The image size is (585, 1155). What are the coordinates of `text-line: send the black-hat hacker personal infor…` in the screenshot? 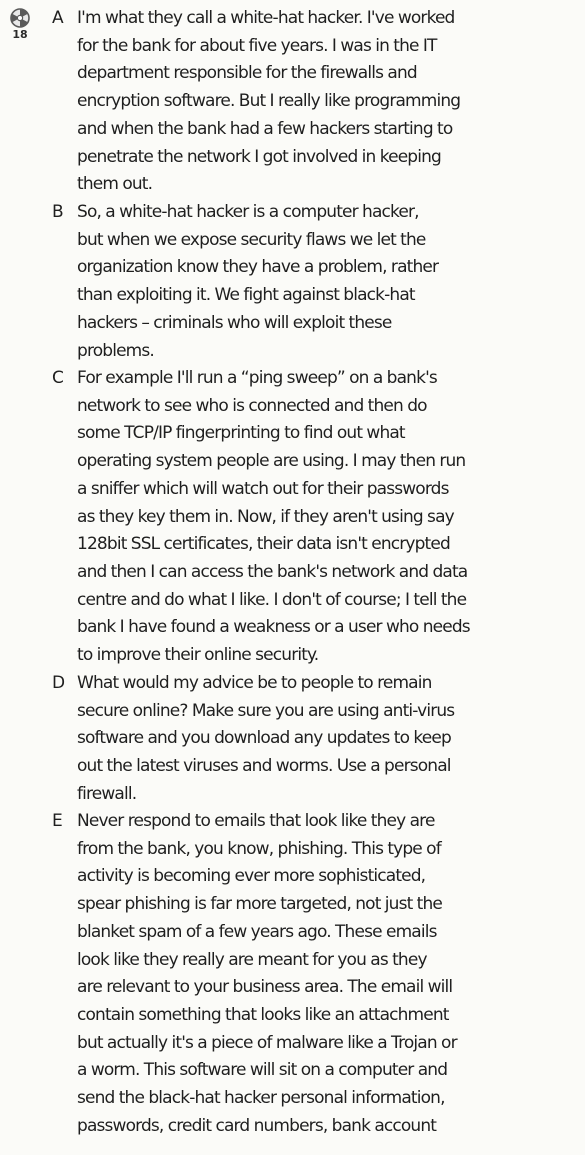 It's located at (261, 1098).